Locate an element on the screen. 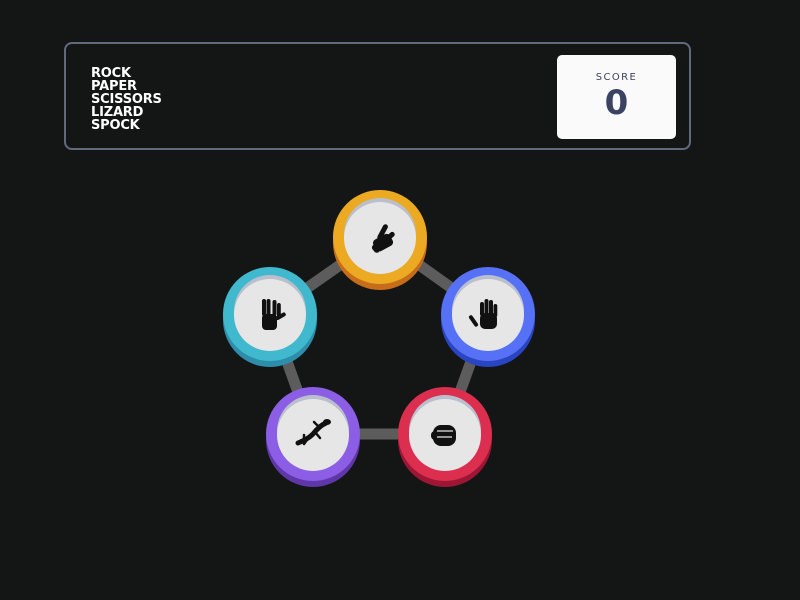 The width and height of the screenshot is (800, 600). scissors-button is located at coordinates (380, 240).